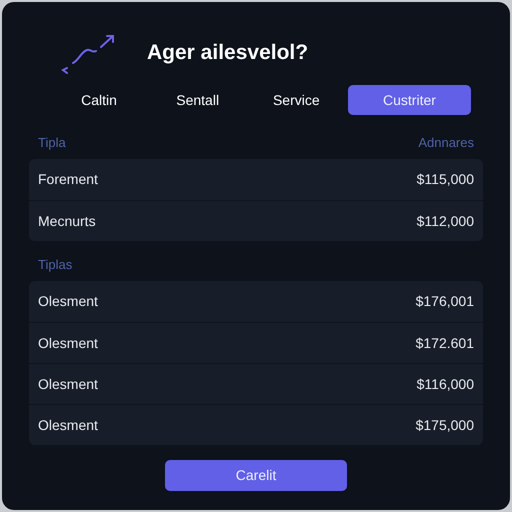  I want to click on column-header: Adnnares, so click(446, 143).